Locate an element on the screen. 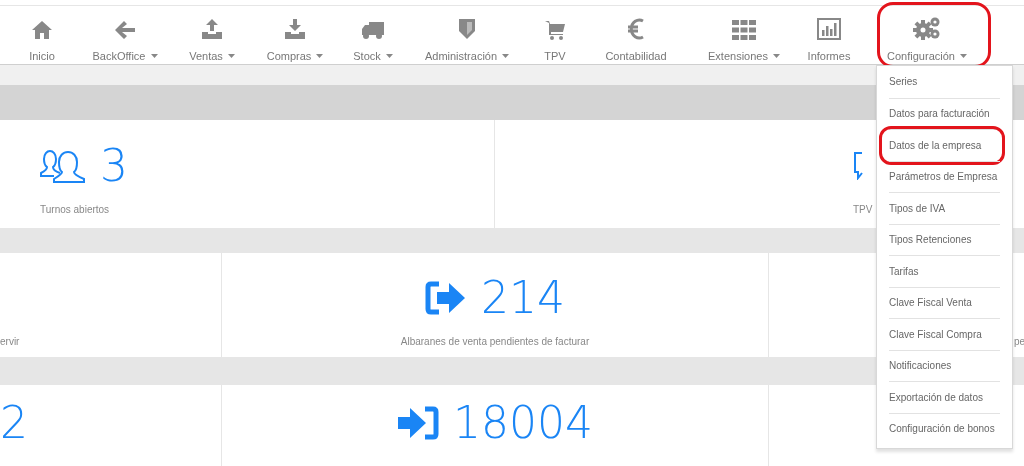 This screenshot has width=1024, height=466. grid-icon is located at coordinates (744, 30).